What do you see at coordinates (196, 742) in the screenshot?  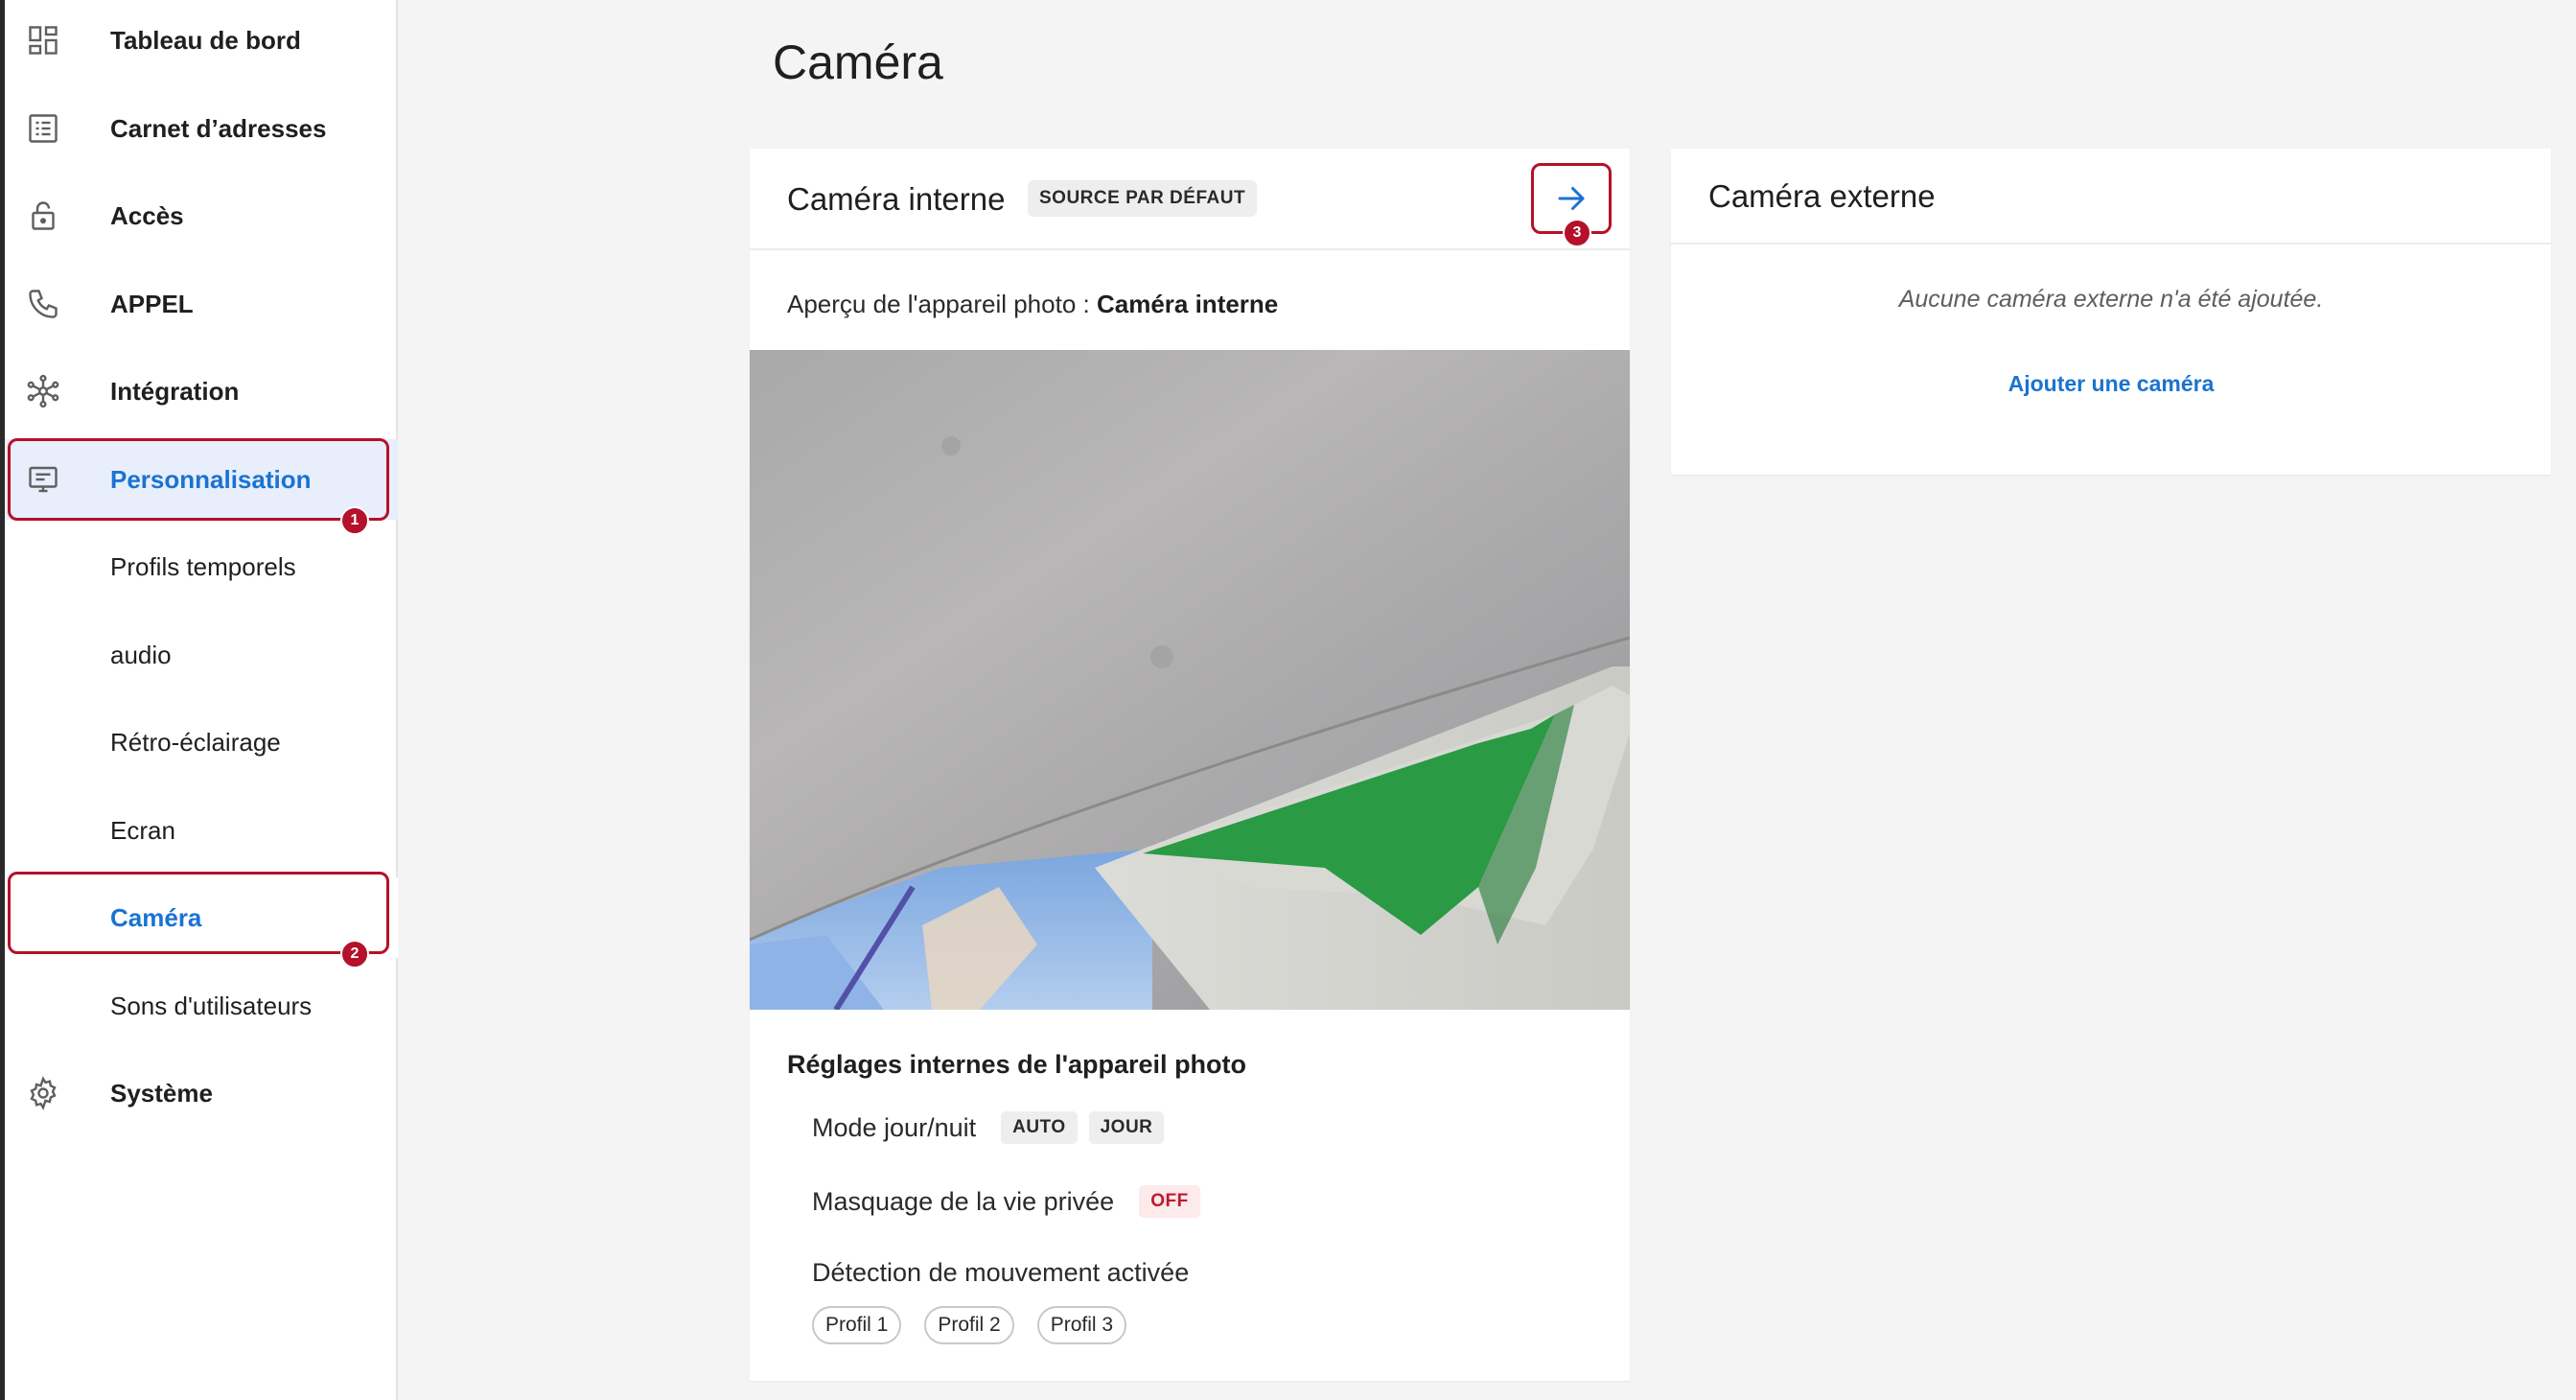 I see `sidebar-item-label: Rétro-éclairage` at bounding box center [196, 742].